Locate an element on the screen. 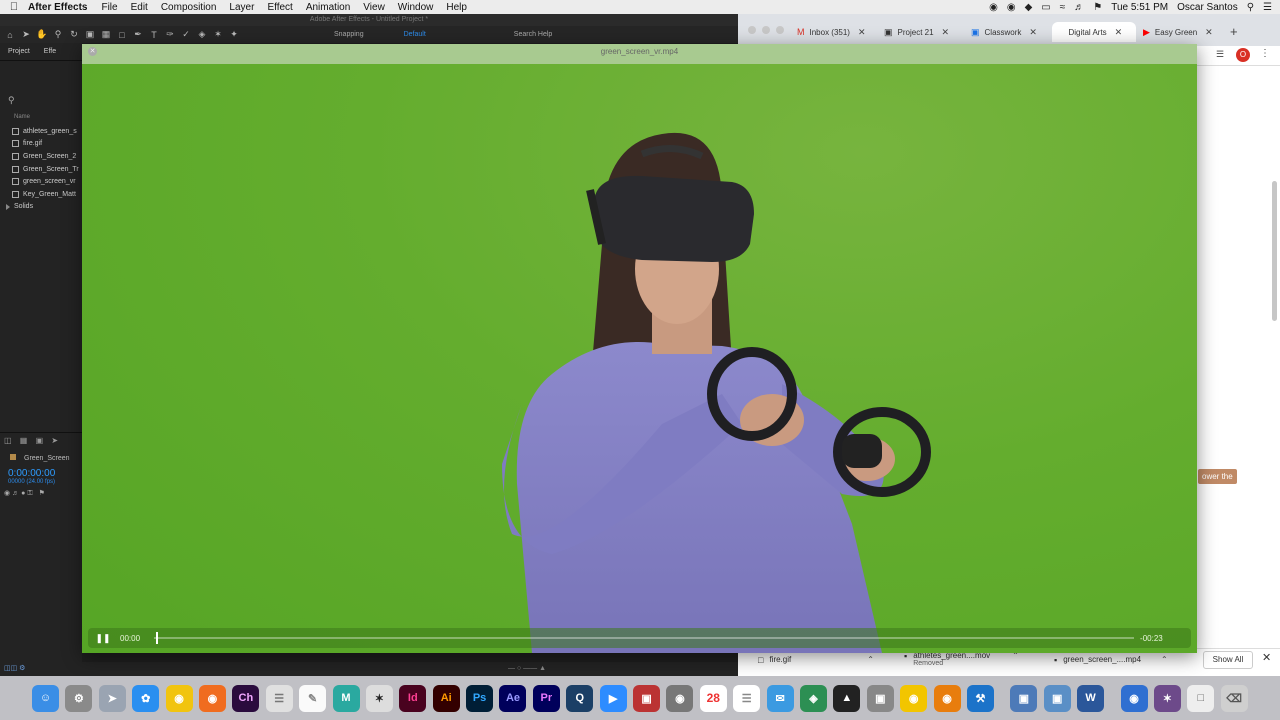 The height and width of the screenshot is (720, 1280). dock-launchpad: ➤ is located at coordinates (112, 698).